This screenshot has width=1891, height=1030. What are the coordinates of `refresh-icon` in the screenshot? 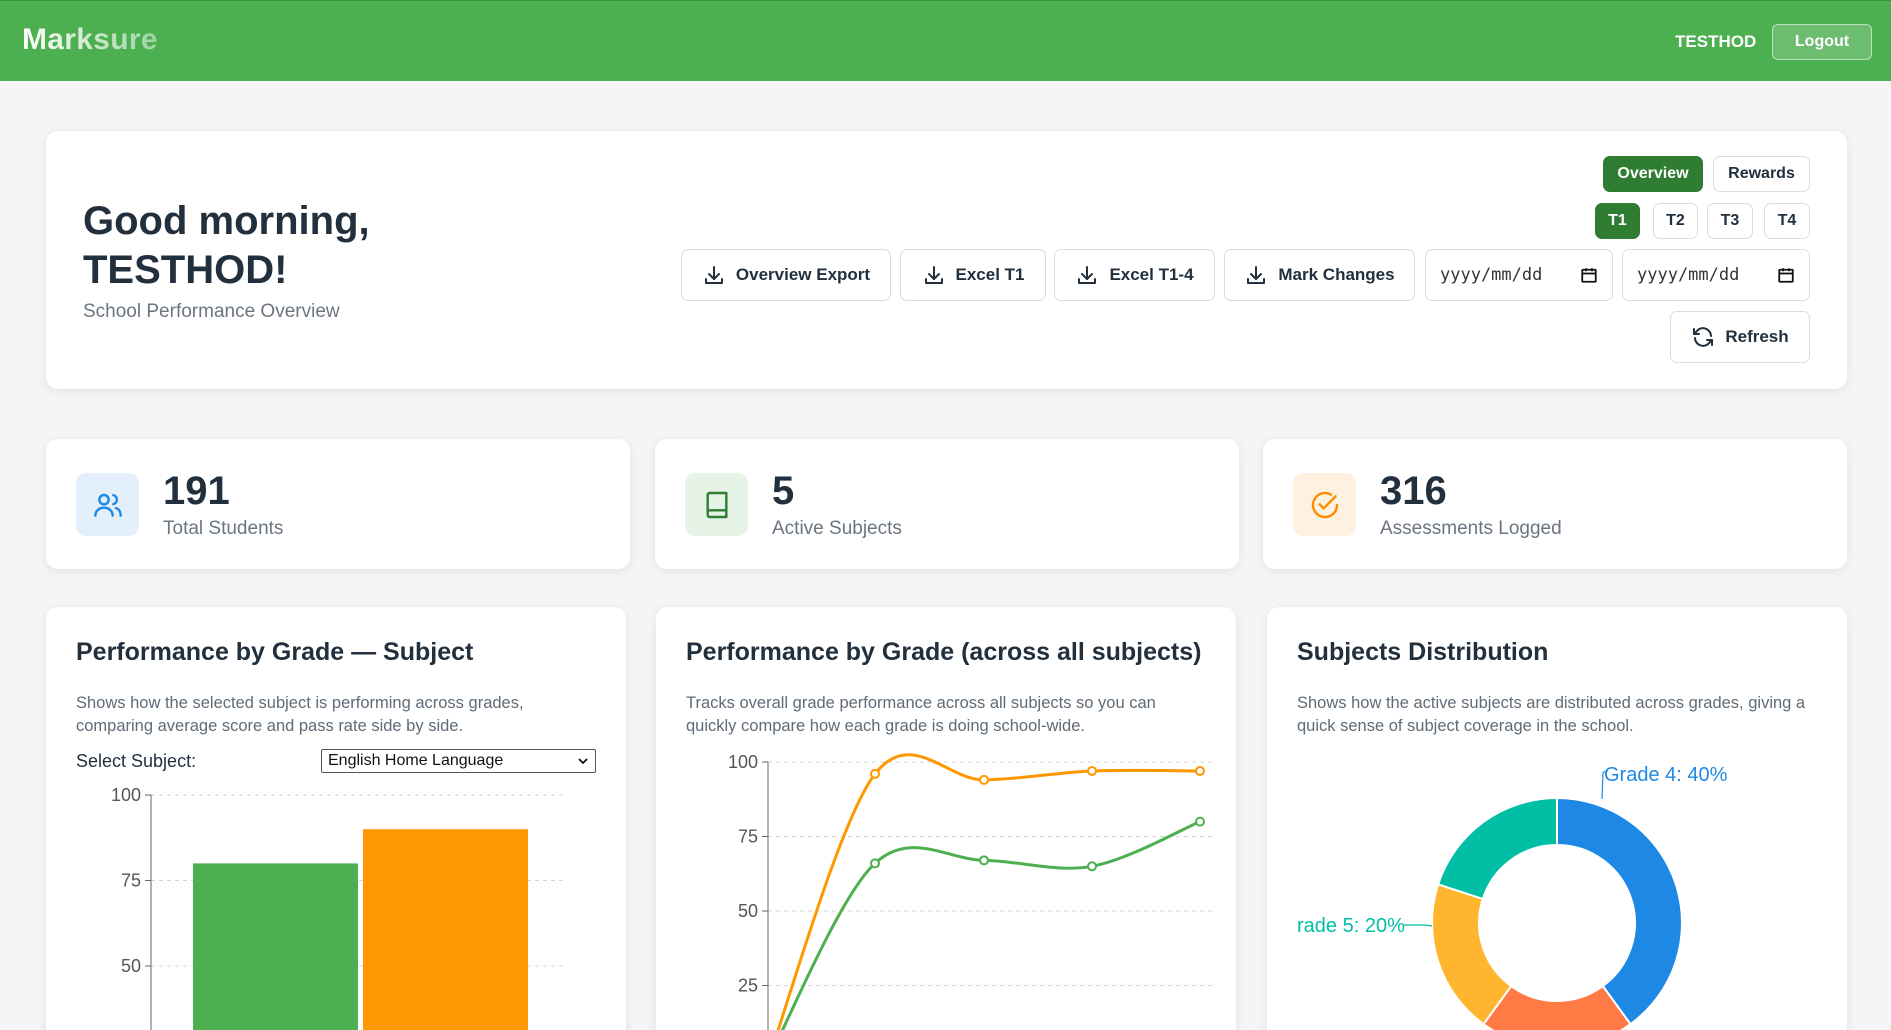 It's located at (1703, 337).